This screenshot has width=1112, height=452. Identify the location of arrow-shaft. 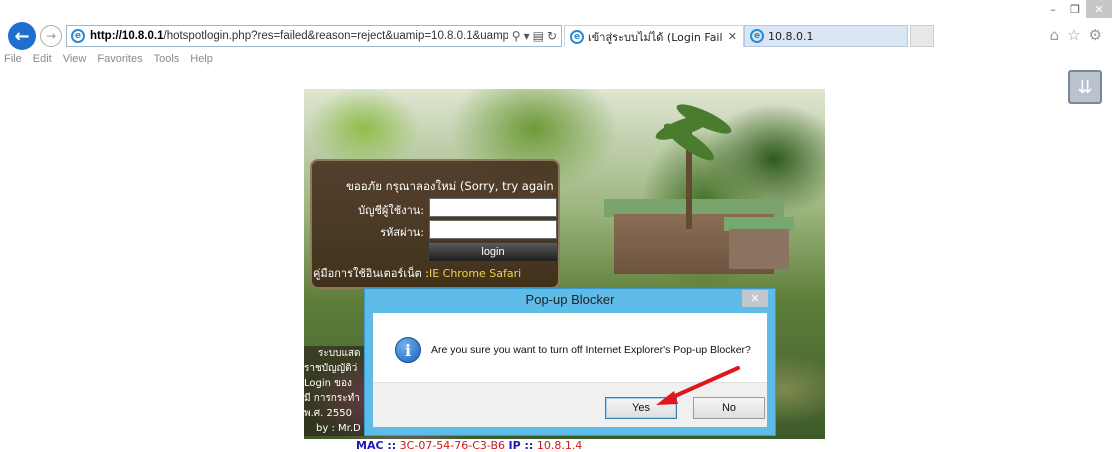
(702, 384).